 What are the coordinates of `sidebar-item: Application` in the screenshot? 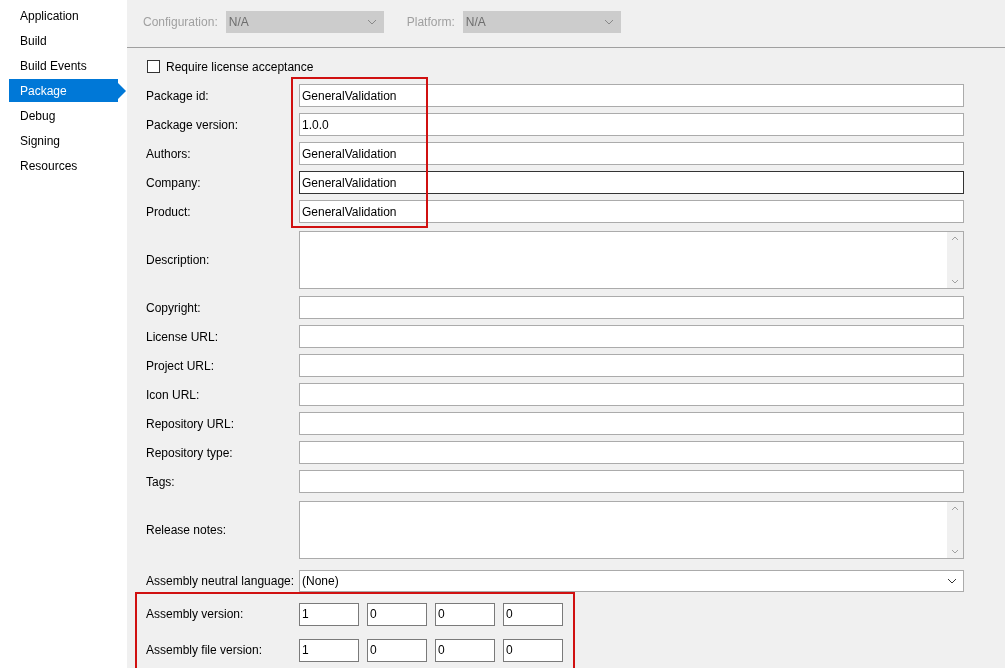 It's located at (63, 15).